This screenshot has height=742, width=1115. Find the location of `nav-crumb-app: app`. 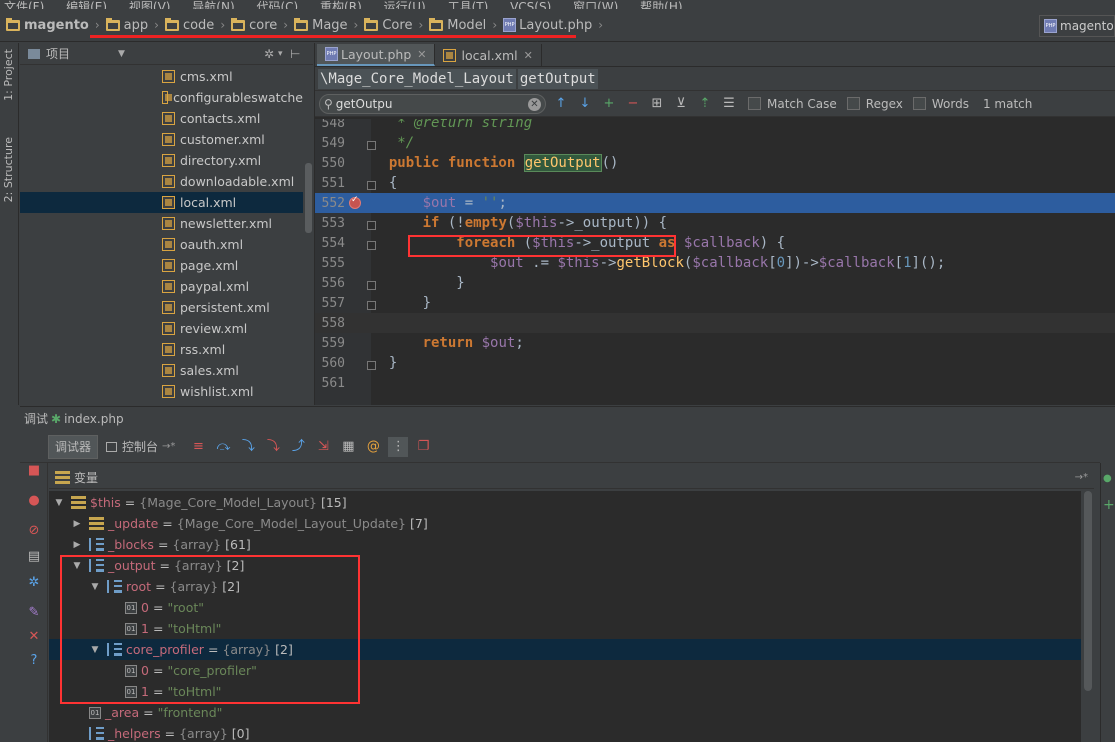

nav-crumb-app: app is located at coordinates (126, 25).